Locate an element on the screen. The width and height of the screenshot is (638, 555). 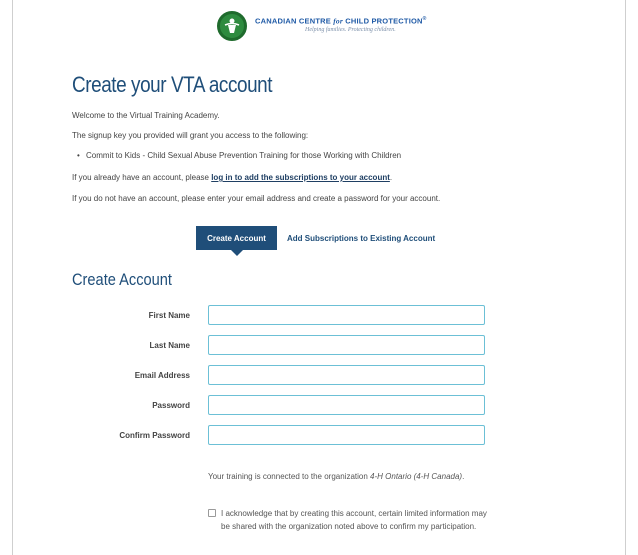
existing-account-suffix: . is located at coordinates (391, 177).